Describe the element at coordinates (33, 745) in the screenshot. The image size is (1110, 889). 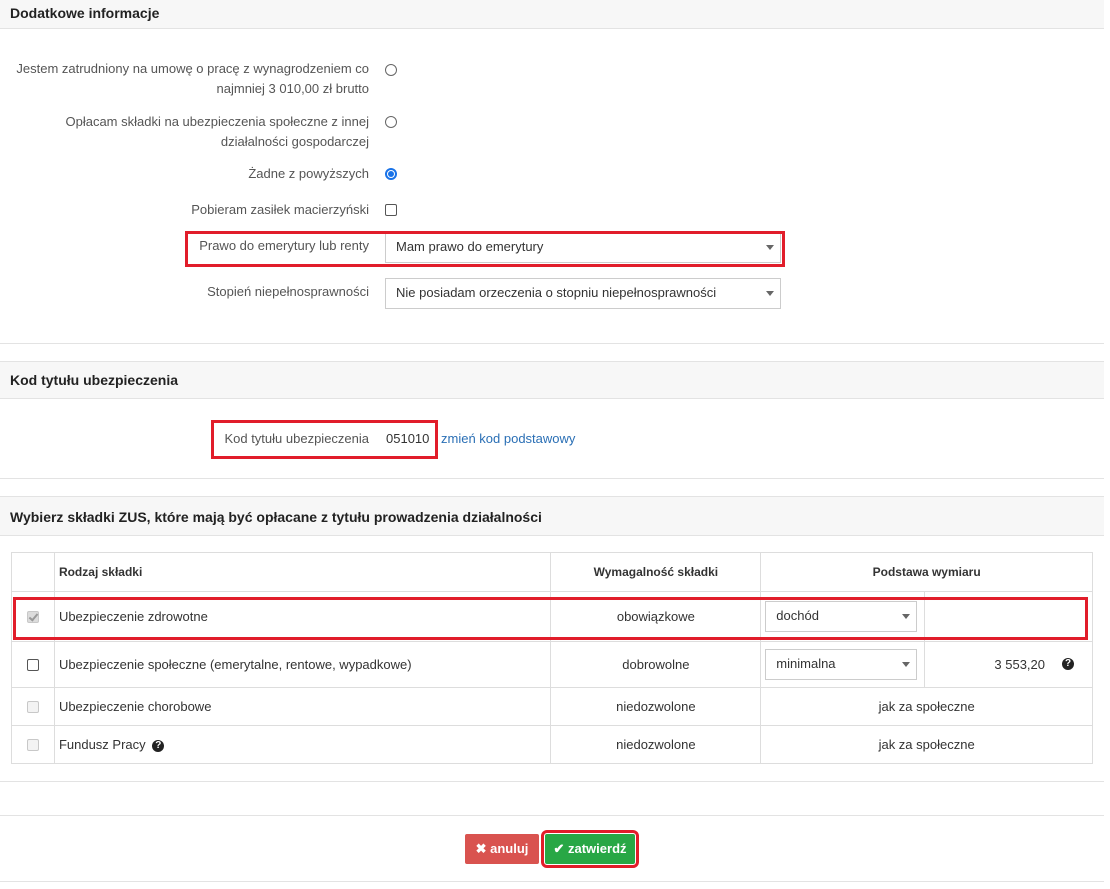
I see `labour-fund-checkbox` at that location.